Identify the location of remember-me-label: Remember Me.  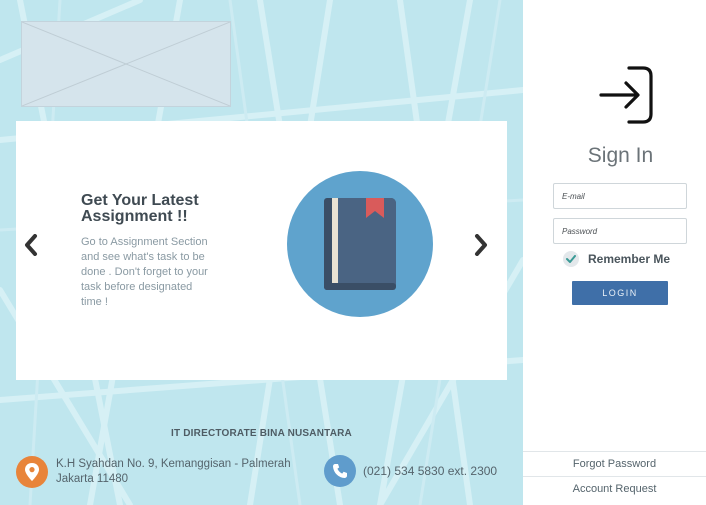
(629, 259).